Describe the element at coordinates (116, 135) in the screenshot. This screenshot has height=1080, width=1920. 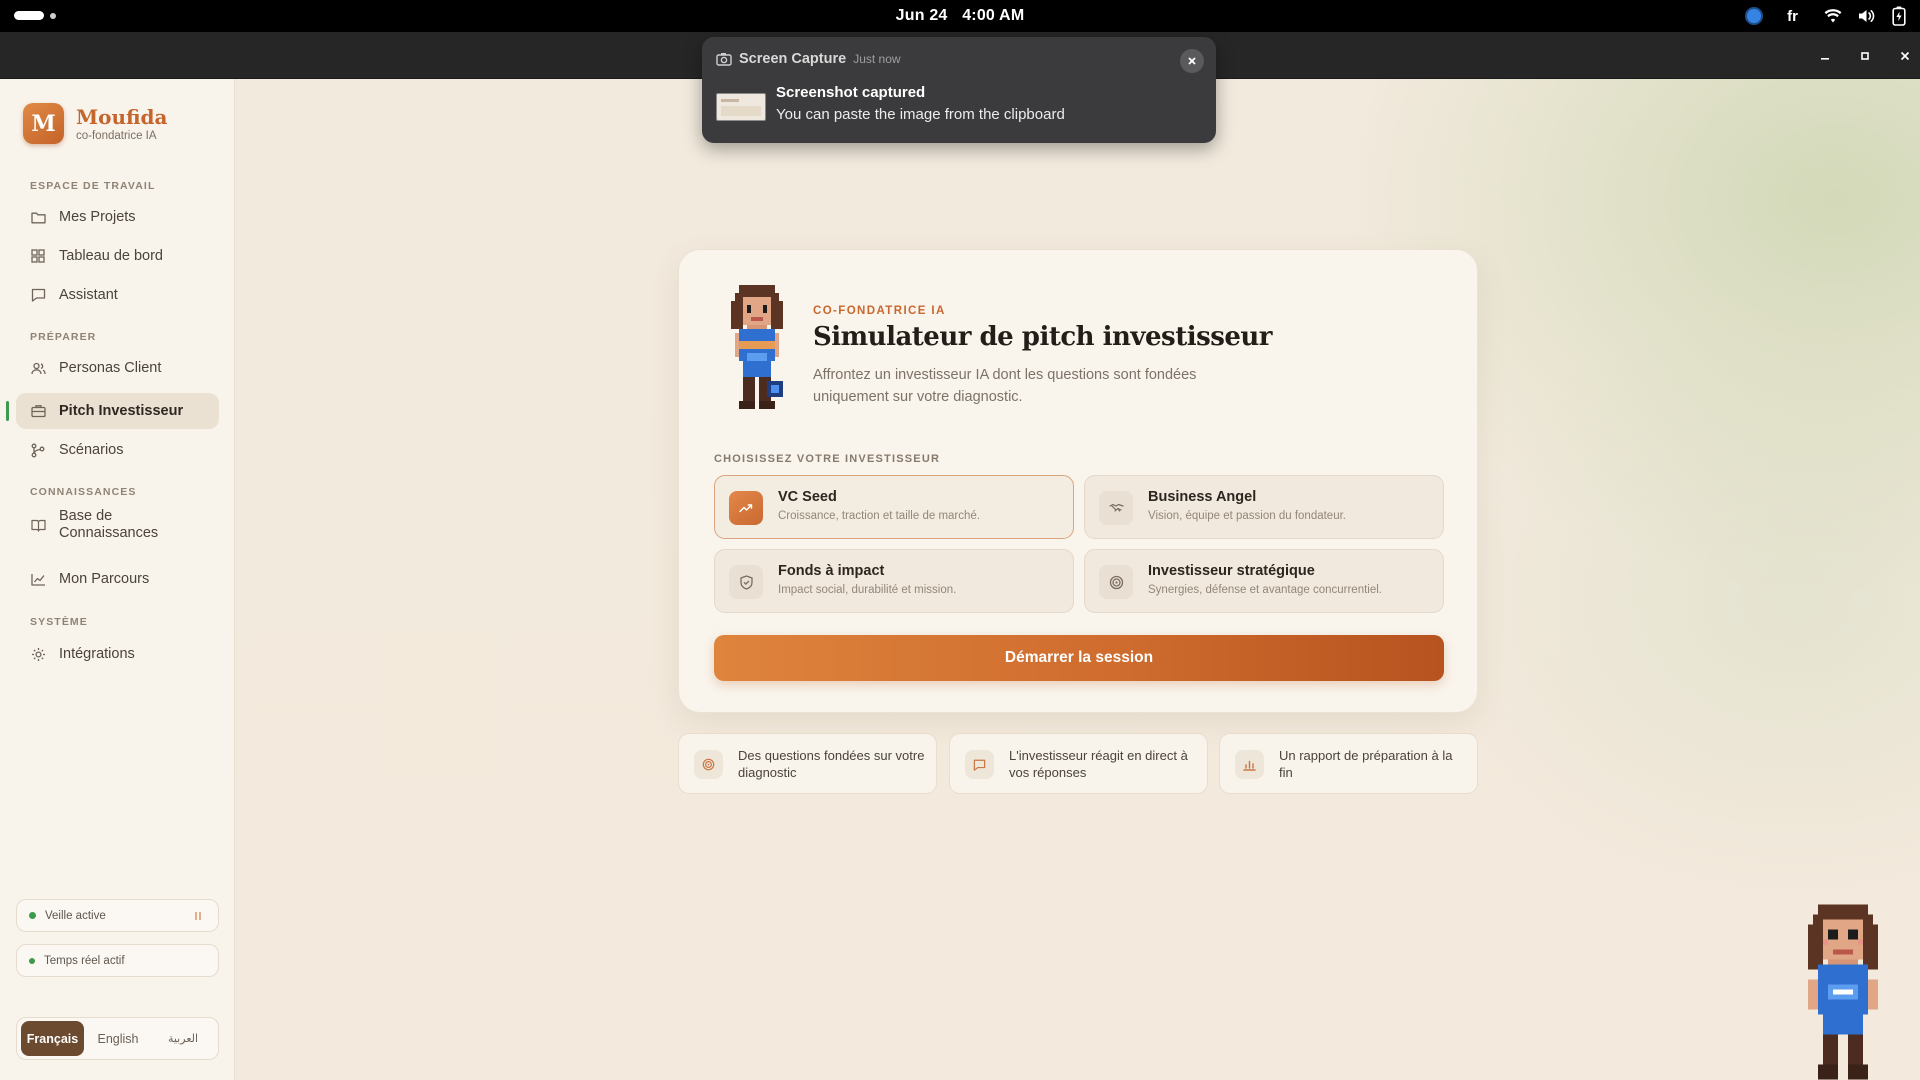
I see `brand-subtitle: co-fondatrice IA` at that location.